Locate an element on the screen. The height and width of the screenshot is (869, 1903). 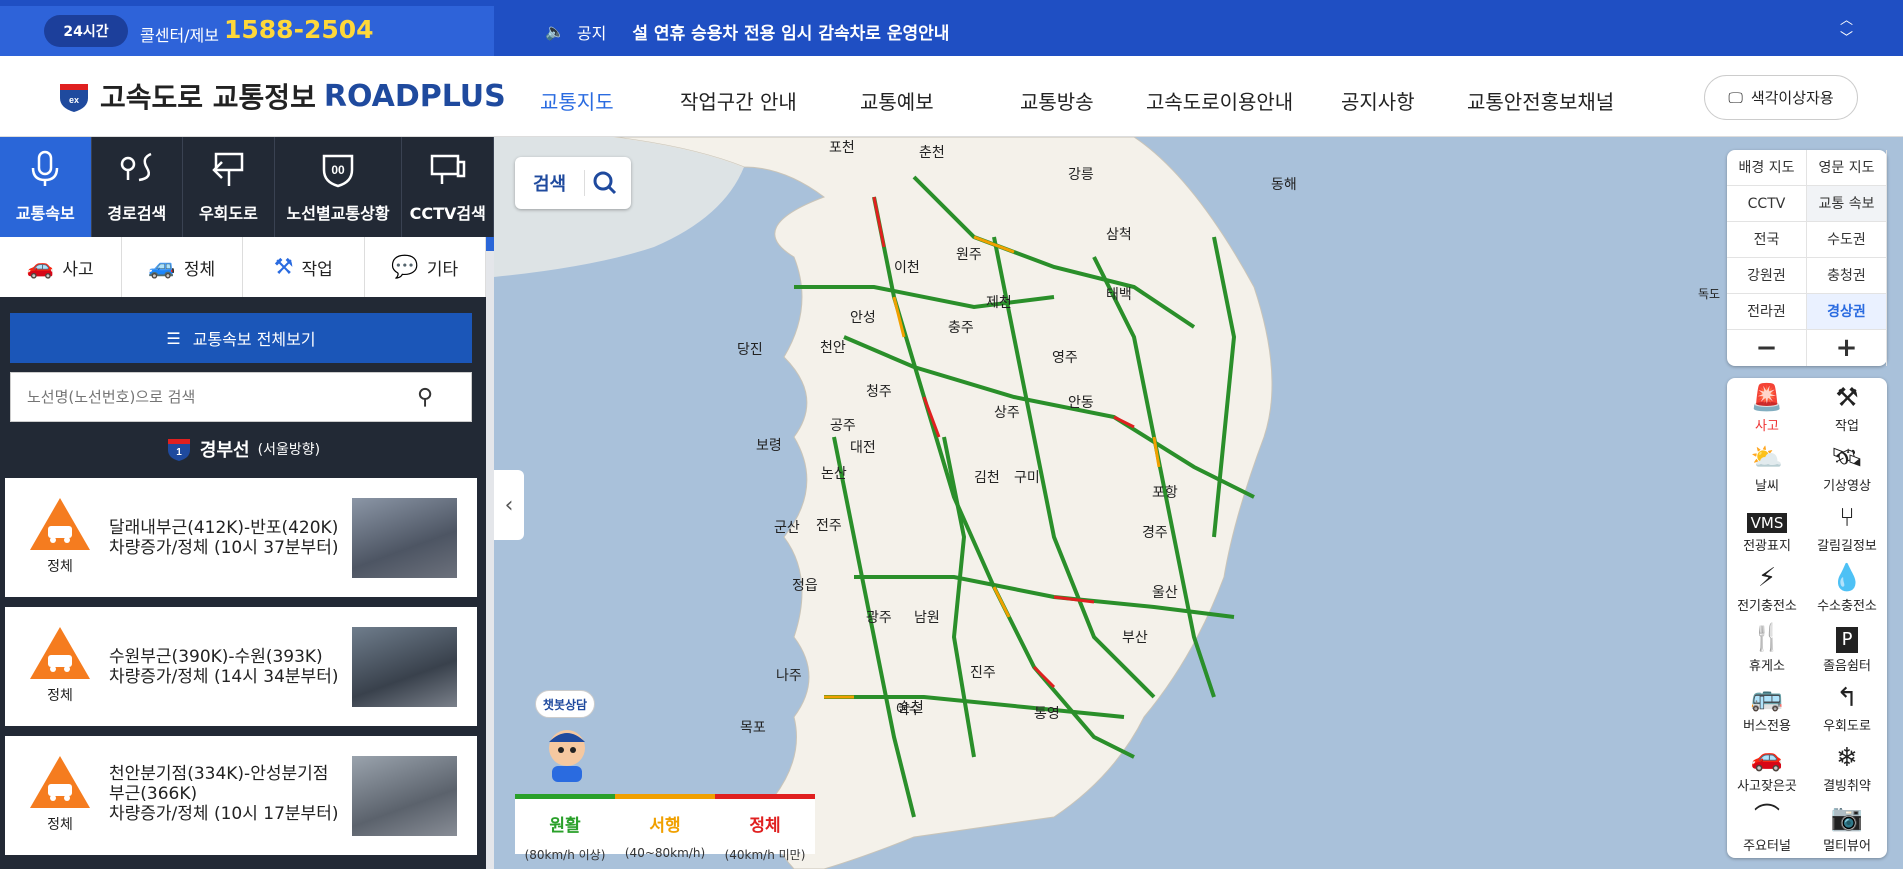
region-chungcheong: 충청권 is located at coordinates (1847, 275).